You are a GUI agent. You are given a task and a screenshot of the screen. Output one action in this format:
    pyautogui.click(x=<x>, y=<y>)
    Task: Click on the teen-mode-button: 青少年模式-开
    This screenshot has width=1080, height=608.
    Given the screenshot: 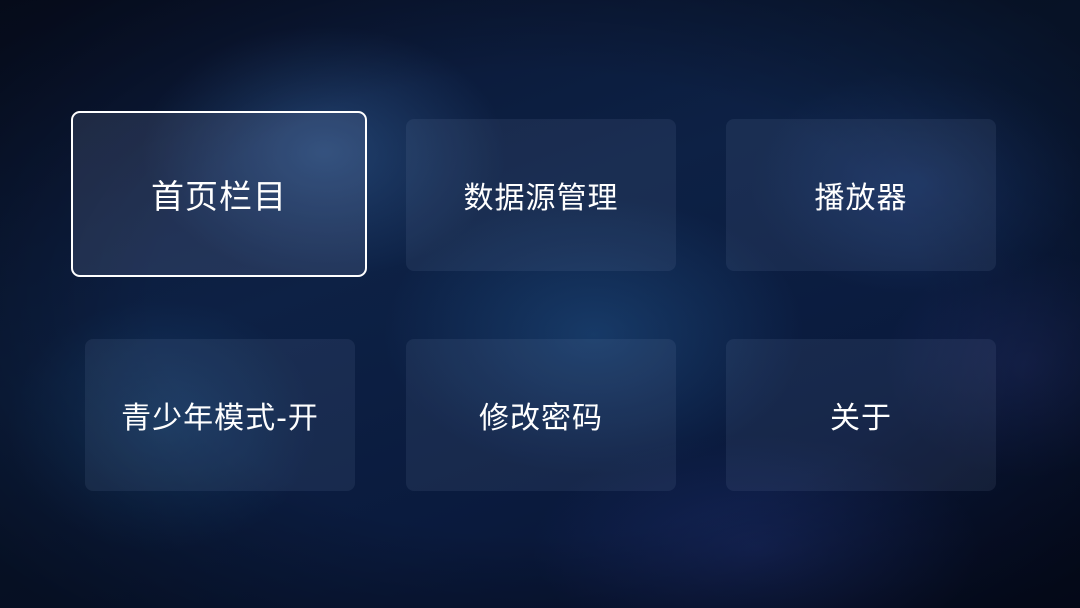 What is the action you would take?
    pyautogui.click(x=220, y=415)
    